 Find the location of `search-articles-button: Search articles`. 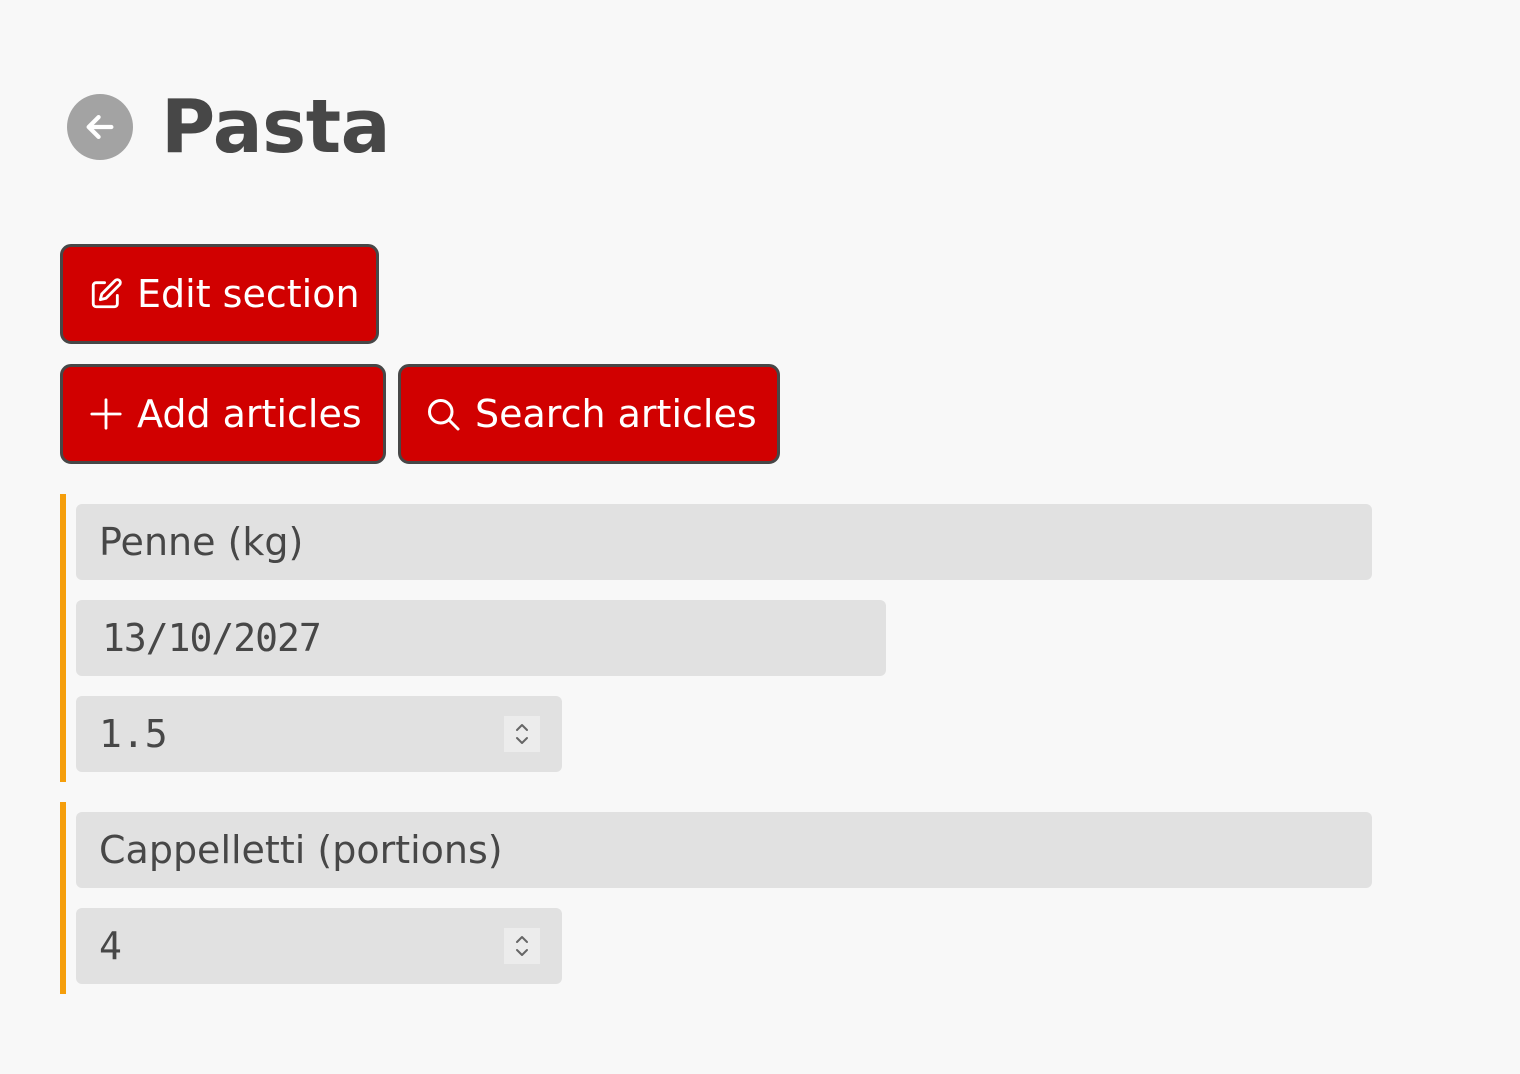

search-articles-button: Search articles is located at coordinates (589, 414).